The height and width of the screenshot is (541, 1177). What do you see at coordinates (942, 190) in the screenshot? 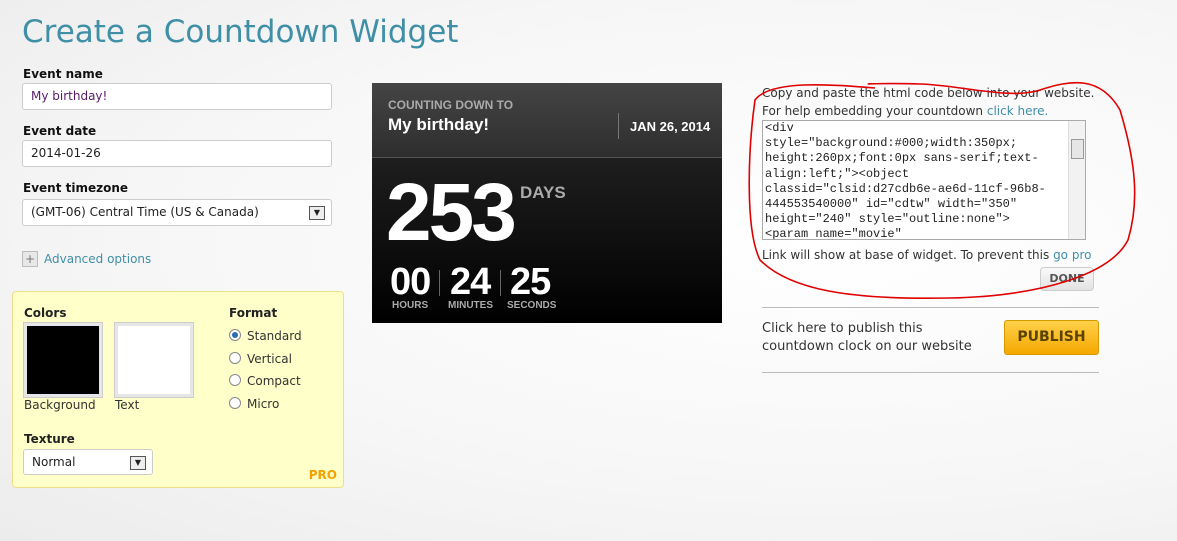
I see `red-annotation-circle` at bounding box center [942, 190].